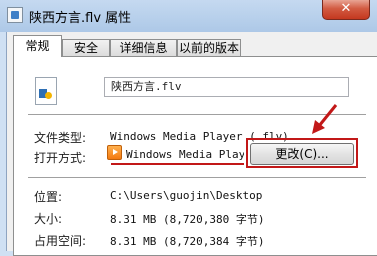 This screenshot has height=256, width=377. I want to click on location-label: 位置:, so click(48, 197).